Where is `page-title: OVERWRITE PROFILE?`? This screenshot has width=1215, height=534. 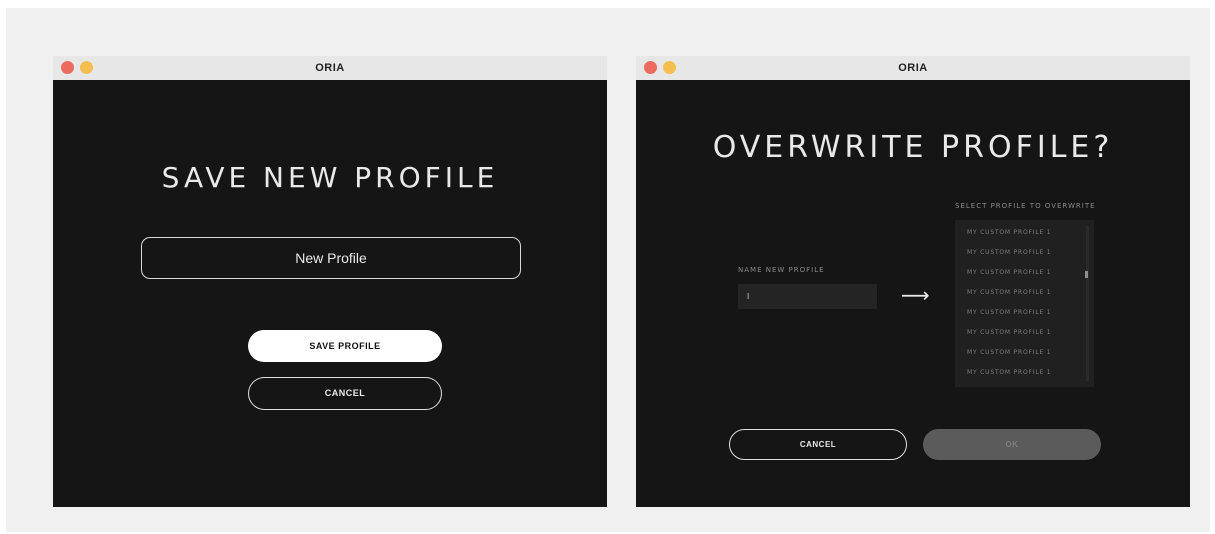
page-title: OVERWRITE PROFILE? is located at coordinates (913, 147).